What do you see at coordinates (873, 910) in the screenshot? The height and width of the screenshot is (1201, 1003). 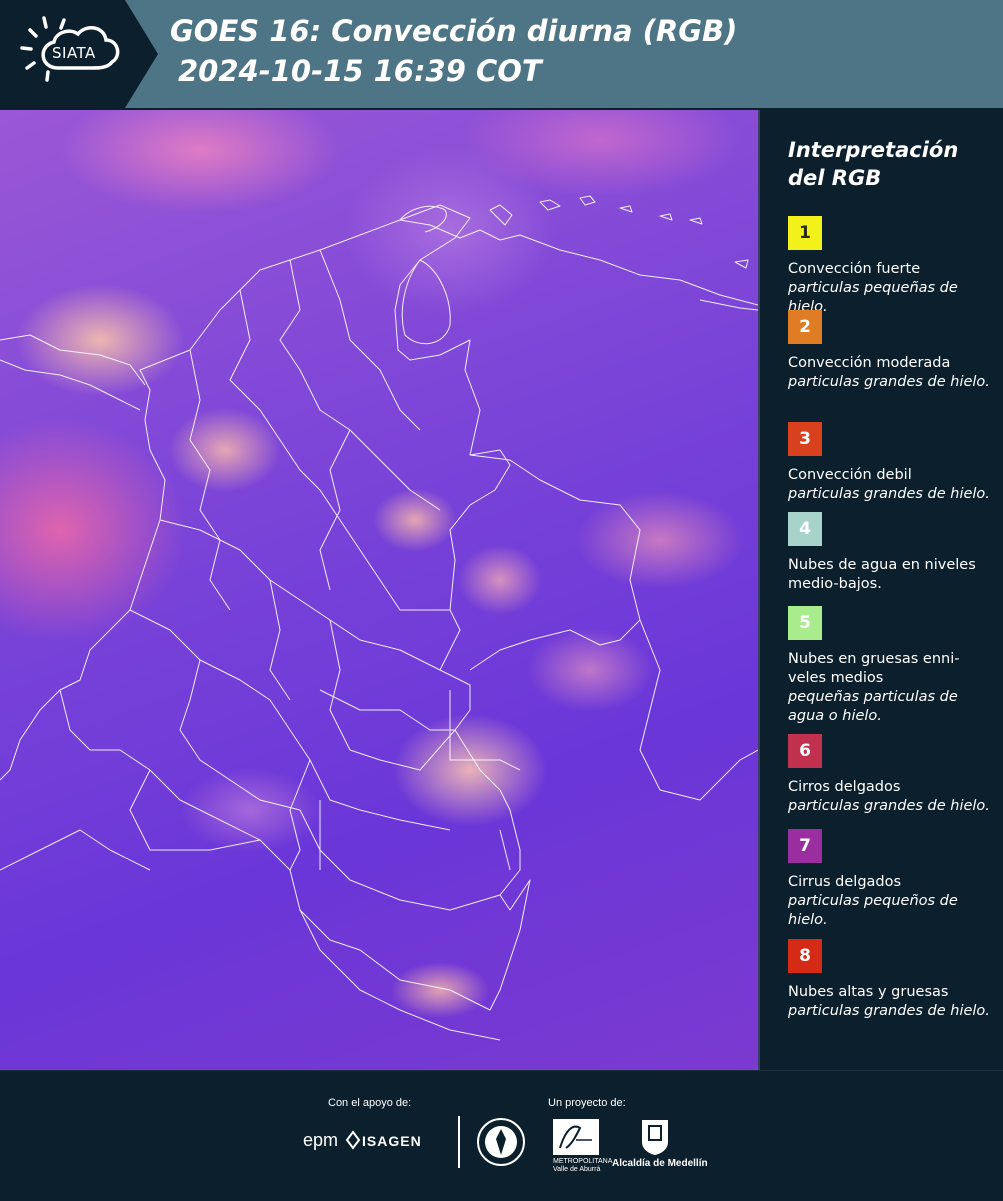 I see `legend-sub: particulas pequeños de hielo.` at bounding box center [873, 910].